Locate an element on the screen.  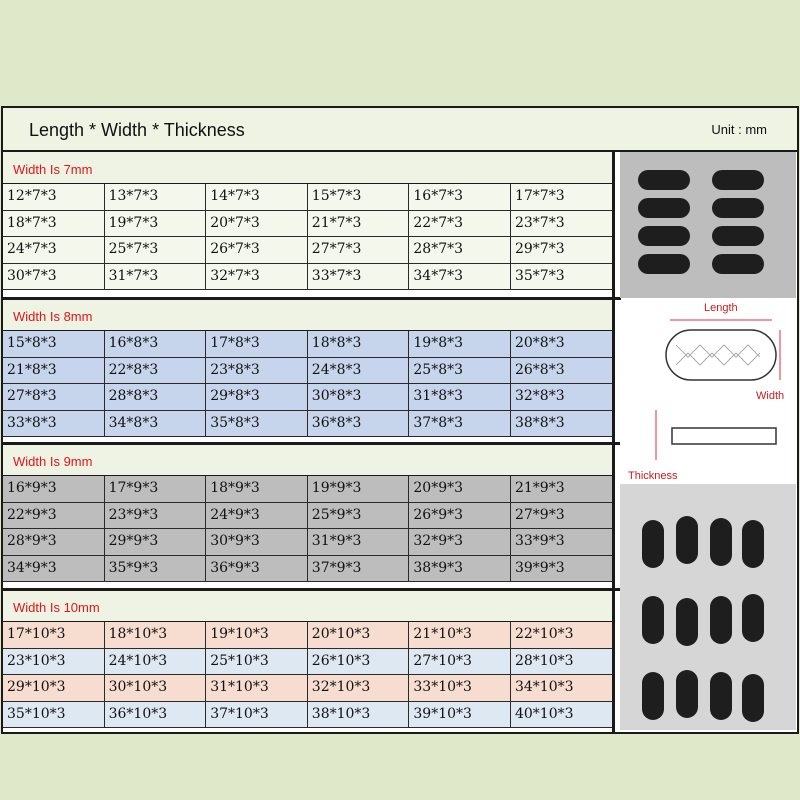
size-cell: 16*8*3 is located at coordinates (156, 344).